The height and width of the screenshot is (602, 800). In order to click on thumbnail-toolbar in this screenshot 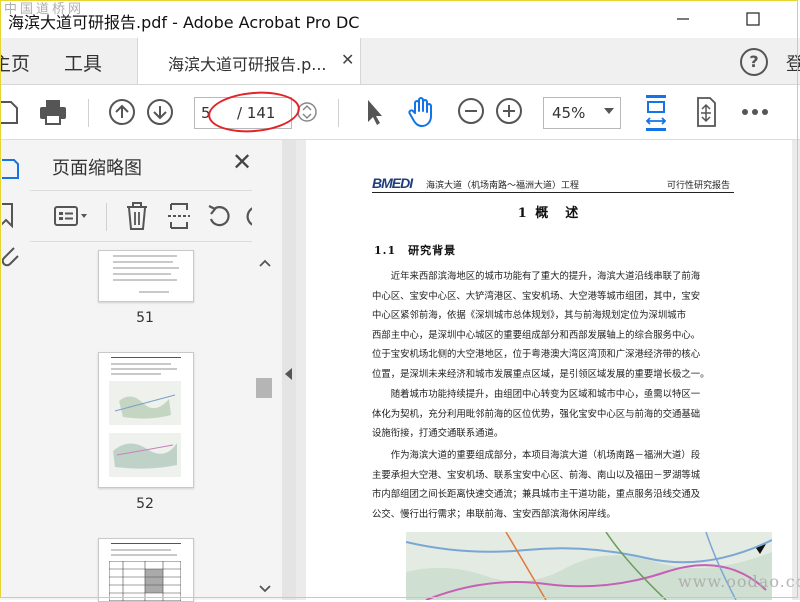, I will do `click(156, 216)`.